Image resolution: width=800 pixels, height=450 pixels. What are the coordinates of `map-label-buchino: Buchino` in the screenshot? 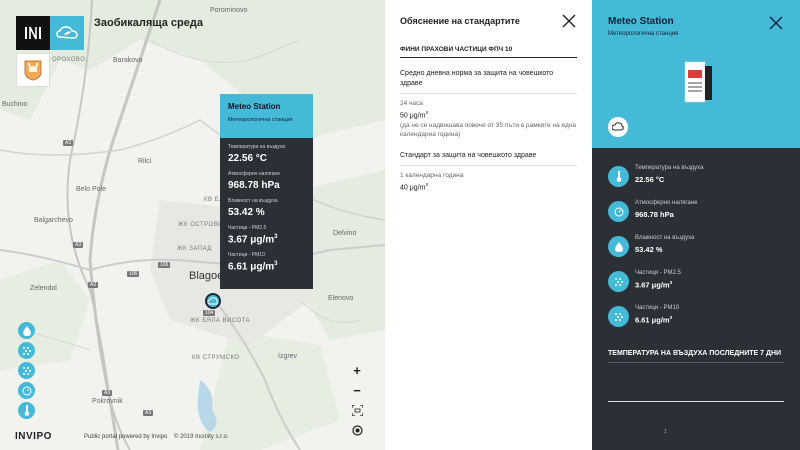 It's located at (15, 104).